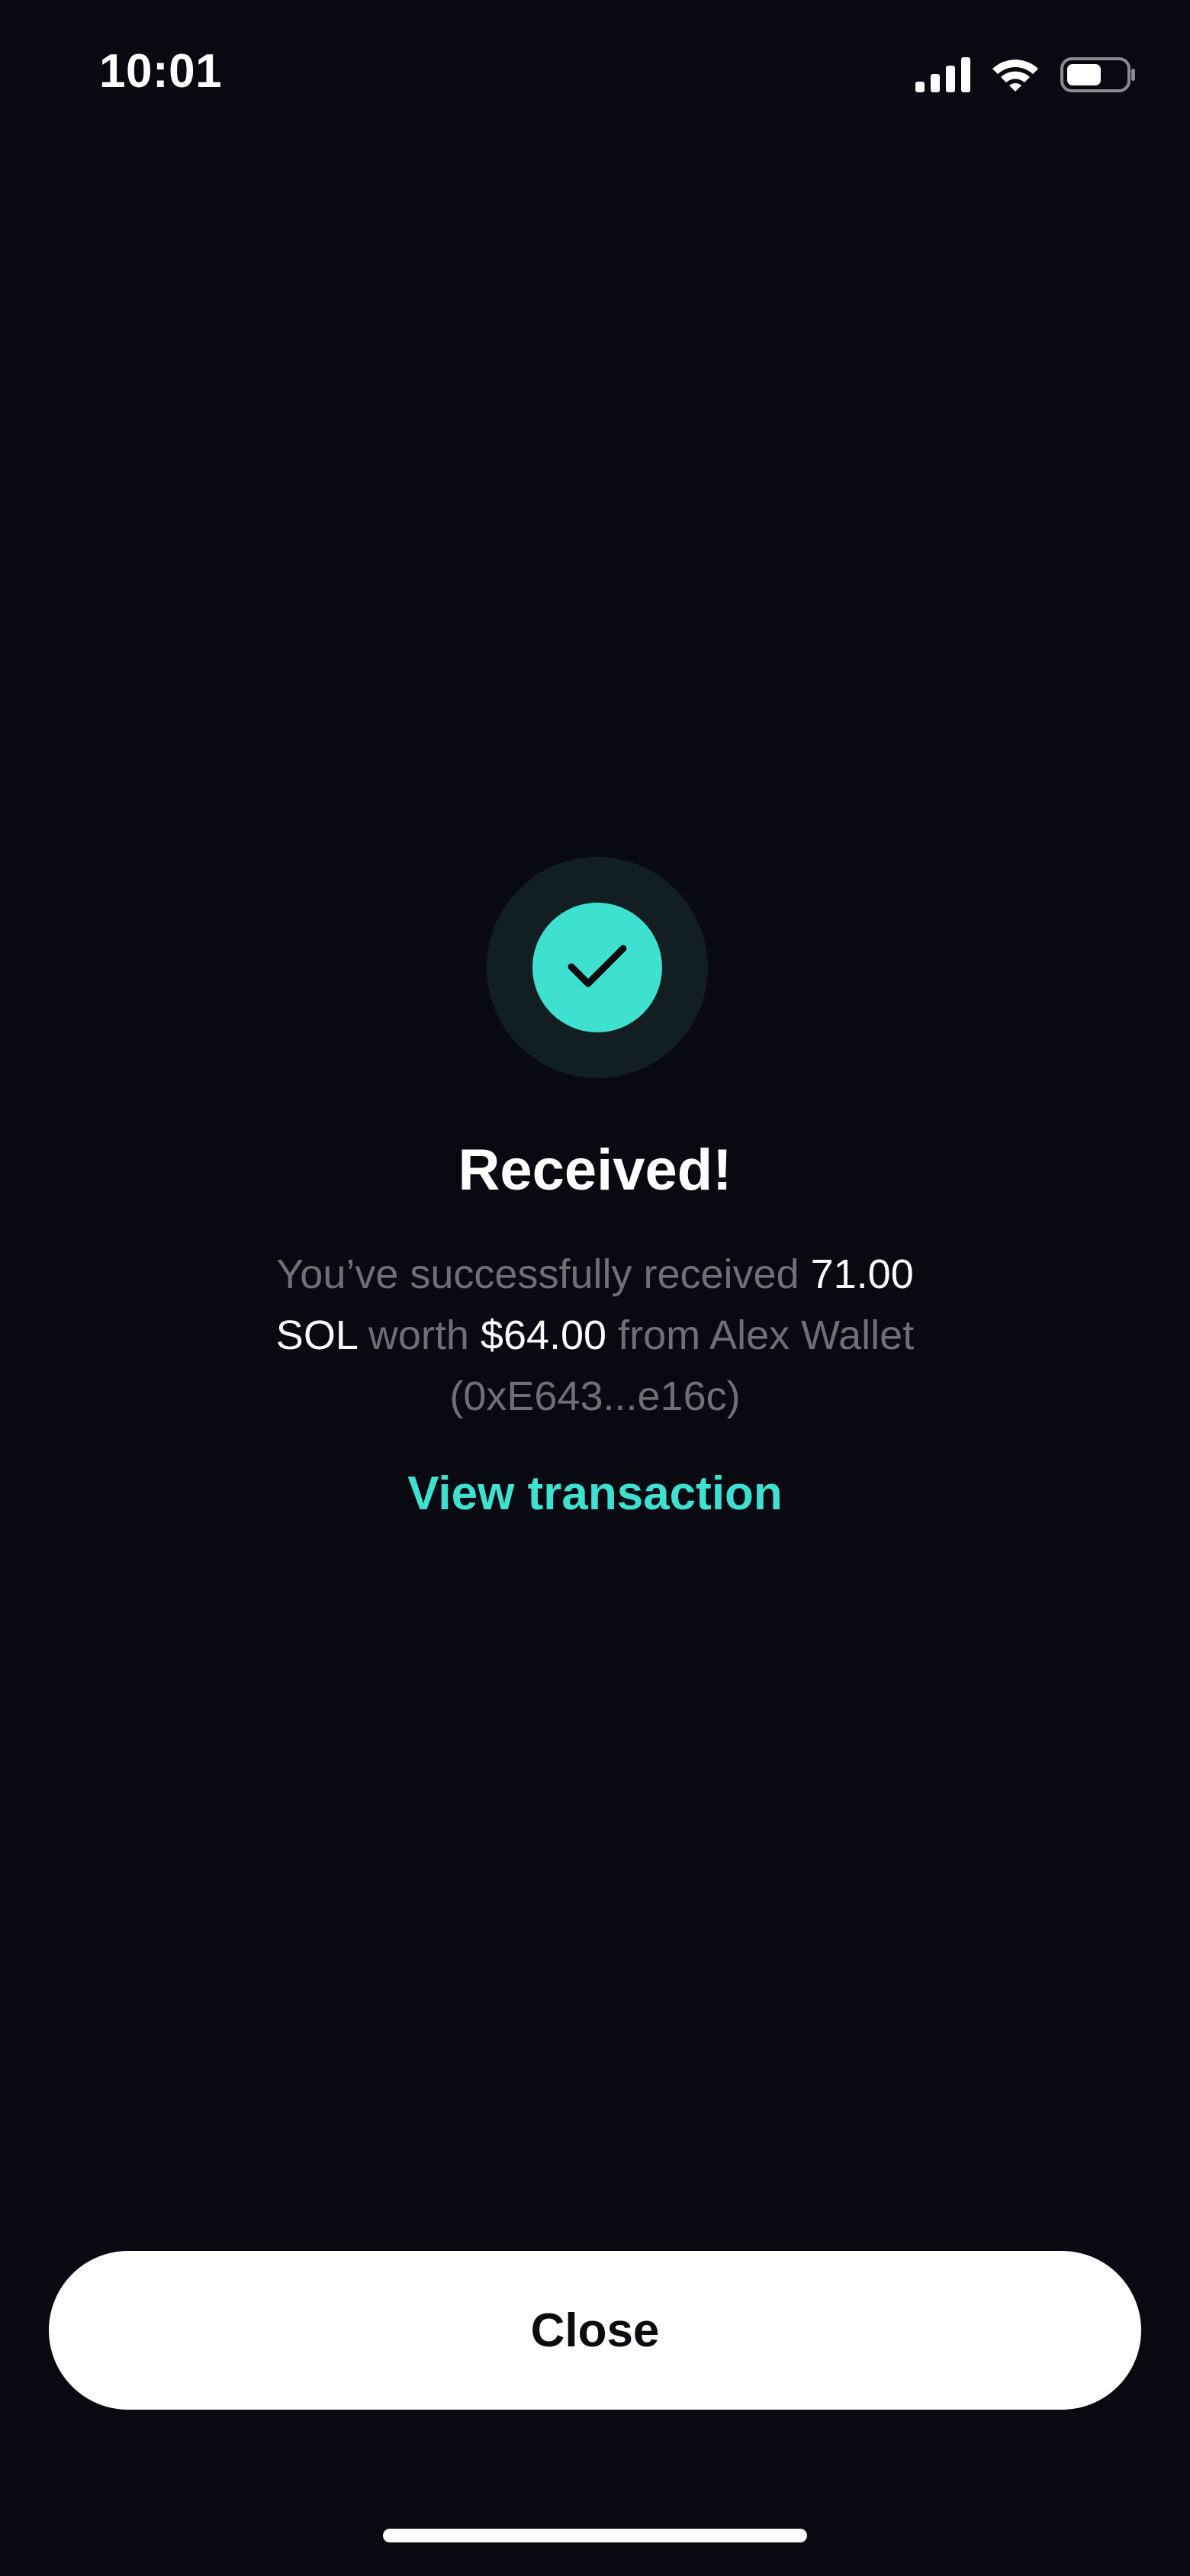  I want to click on received-value: $64.00, so click(543, 1335).